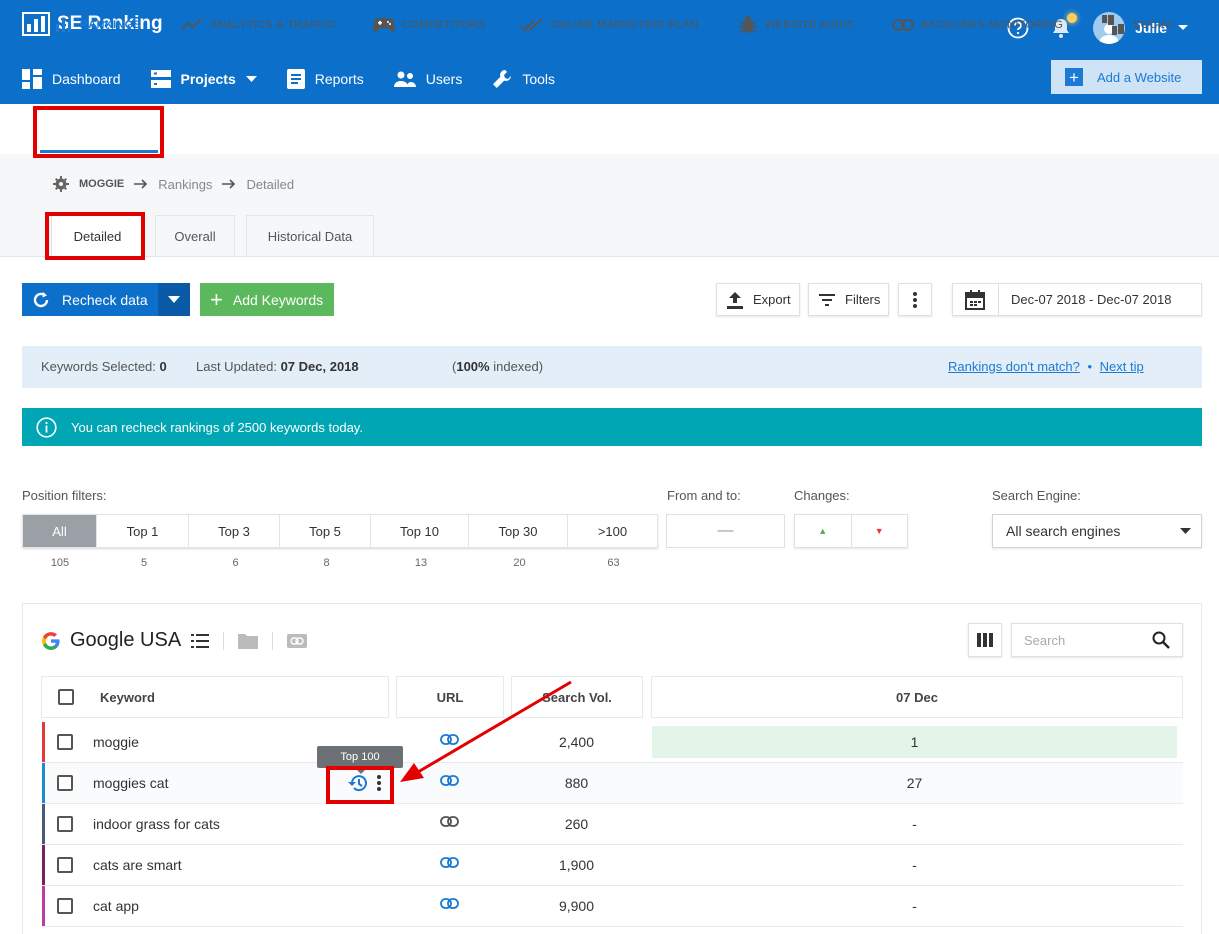  I want to click on indexed-suffix: indexed), so click(518, 366).